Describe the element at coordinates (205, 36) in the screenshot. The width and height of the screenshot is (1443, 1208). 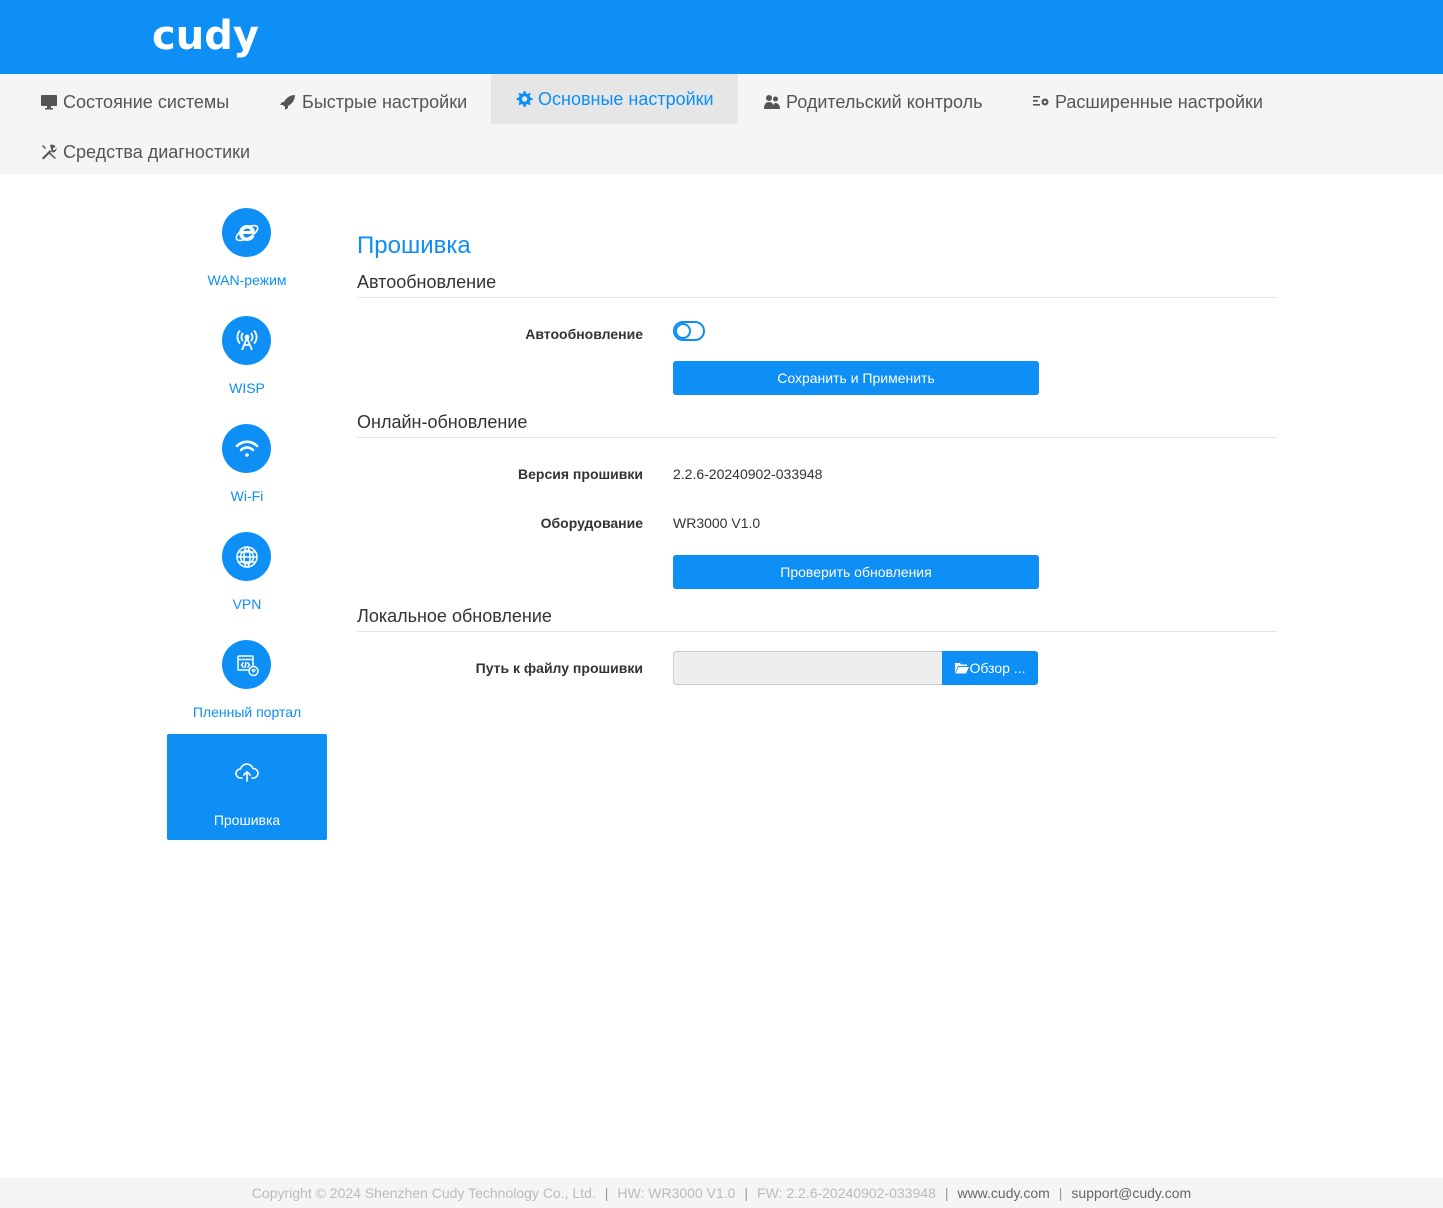
I see `cudy-logo: cudy` at that location.